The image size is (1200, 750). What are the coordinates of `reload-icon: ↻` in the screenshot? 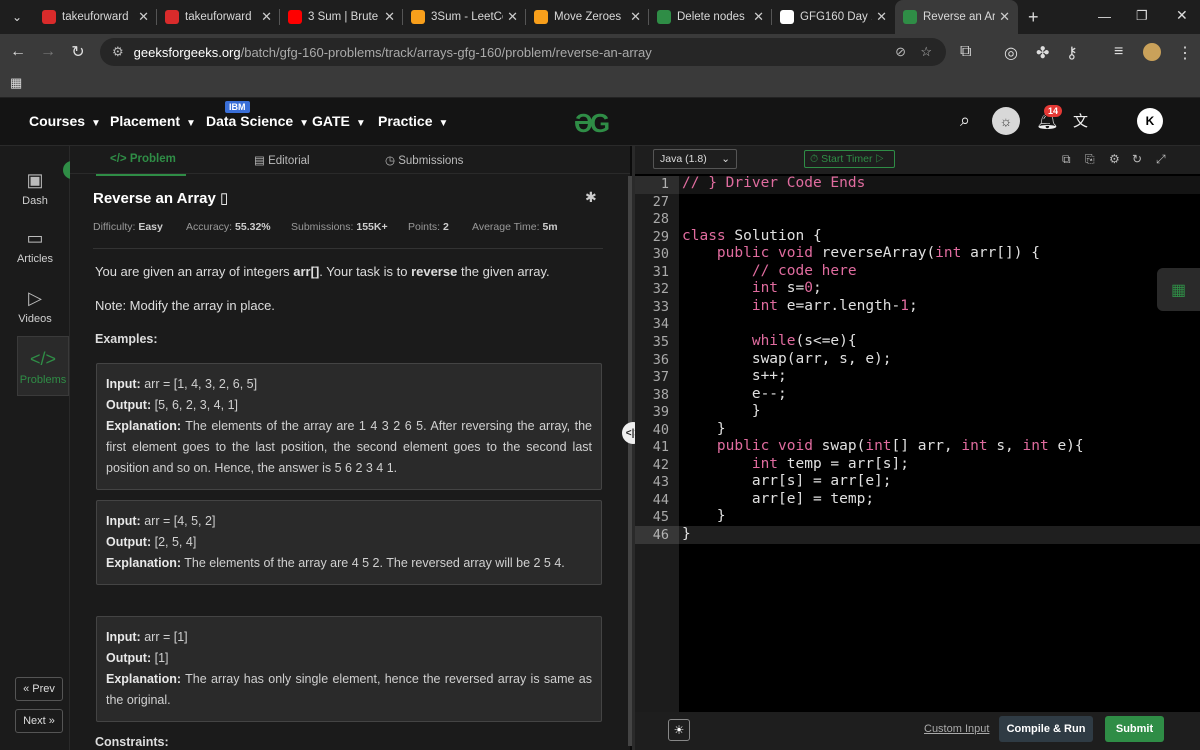 It's located at (78, 52).